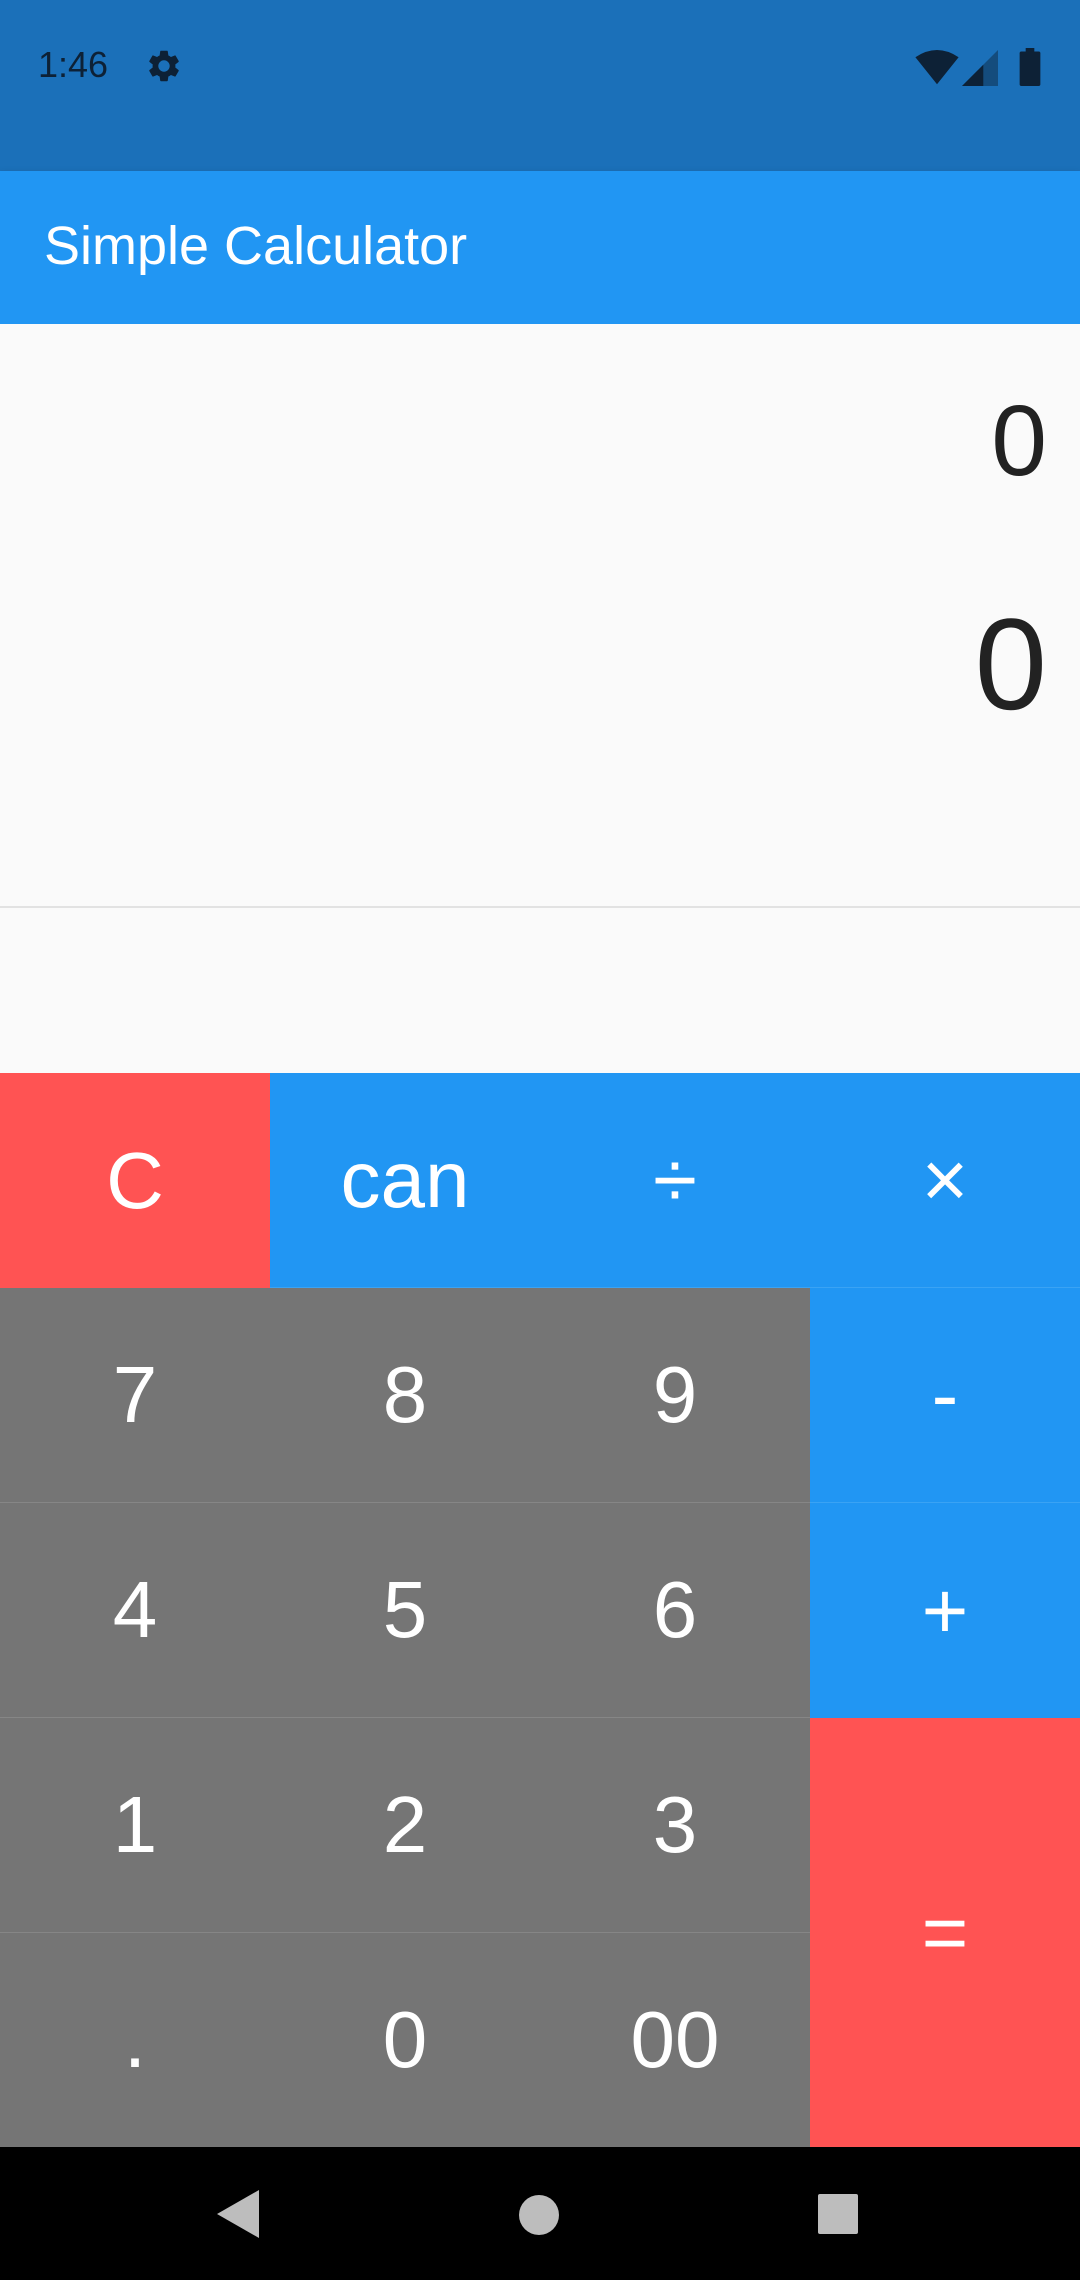 This screenshot has width=1080, height=2280. I want to click on result-display: 0, so click(1010, 664).